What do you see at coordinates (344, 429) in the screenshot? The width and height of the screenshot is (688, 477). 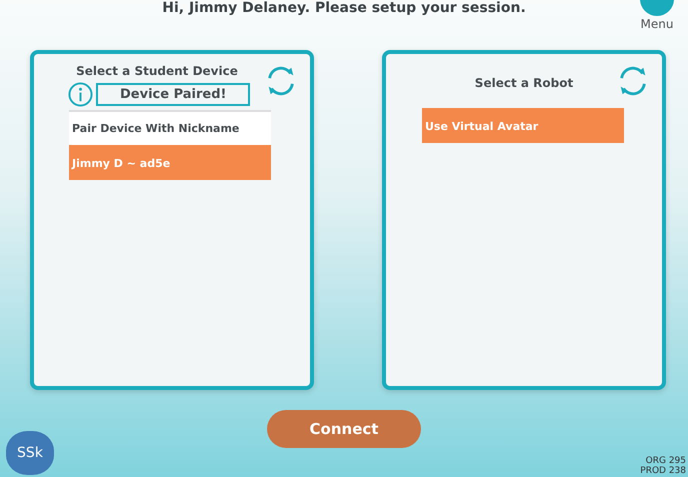 I see `connect-button: Connect` at bounding box center [344, 429].